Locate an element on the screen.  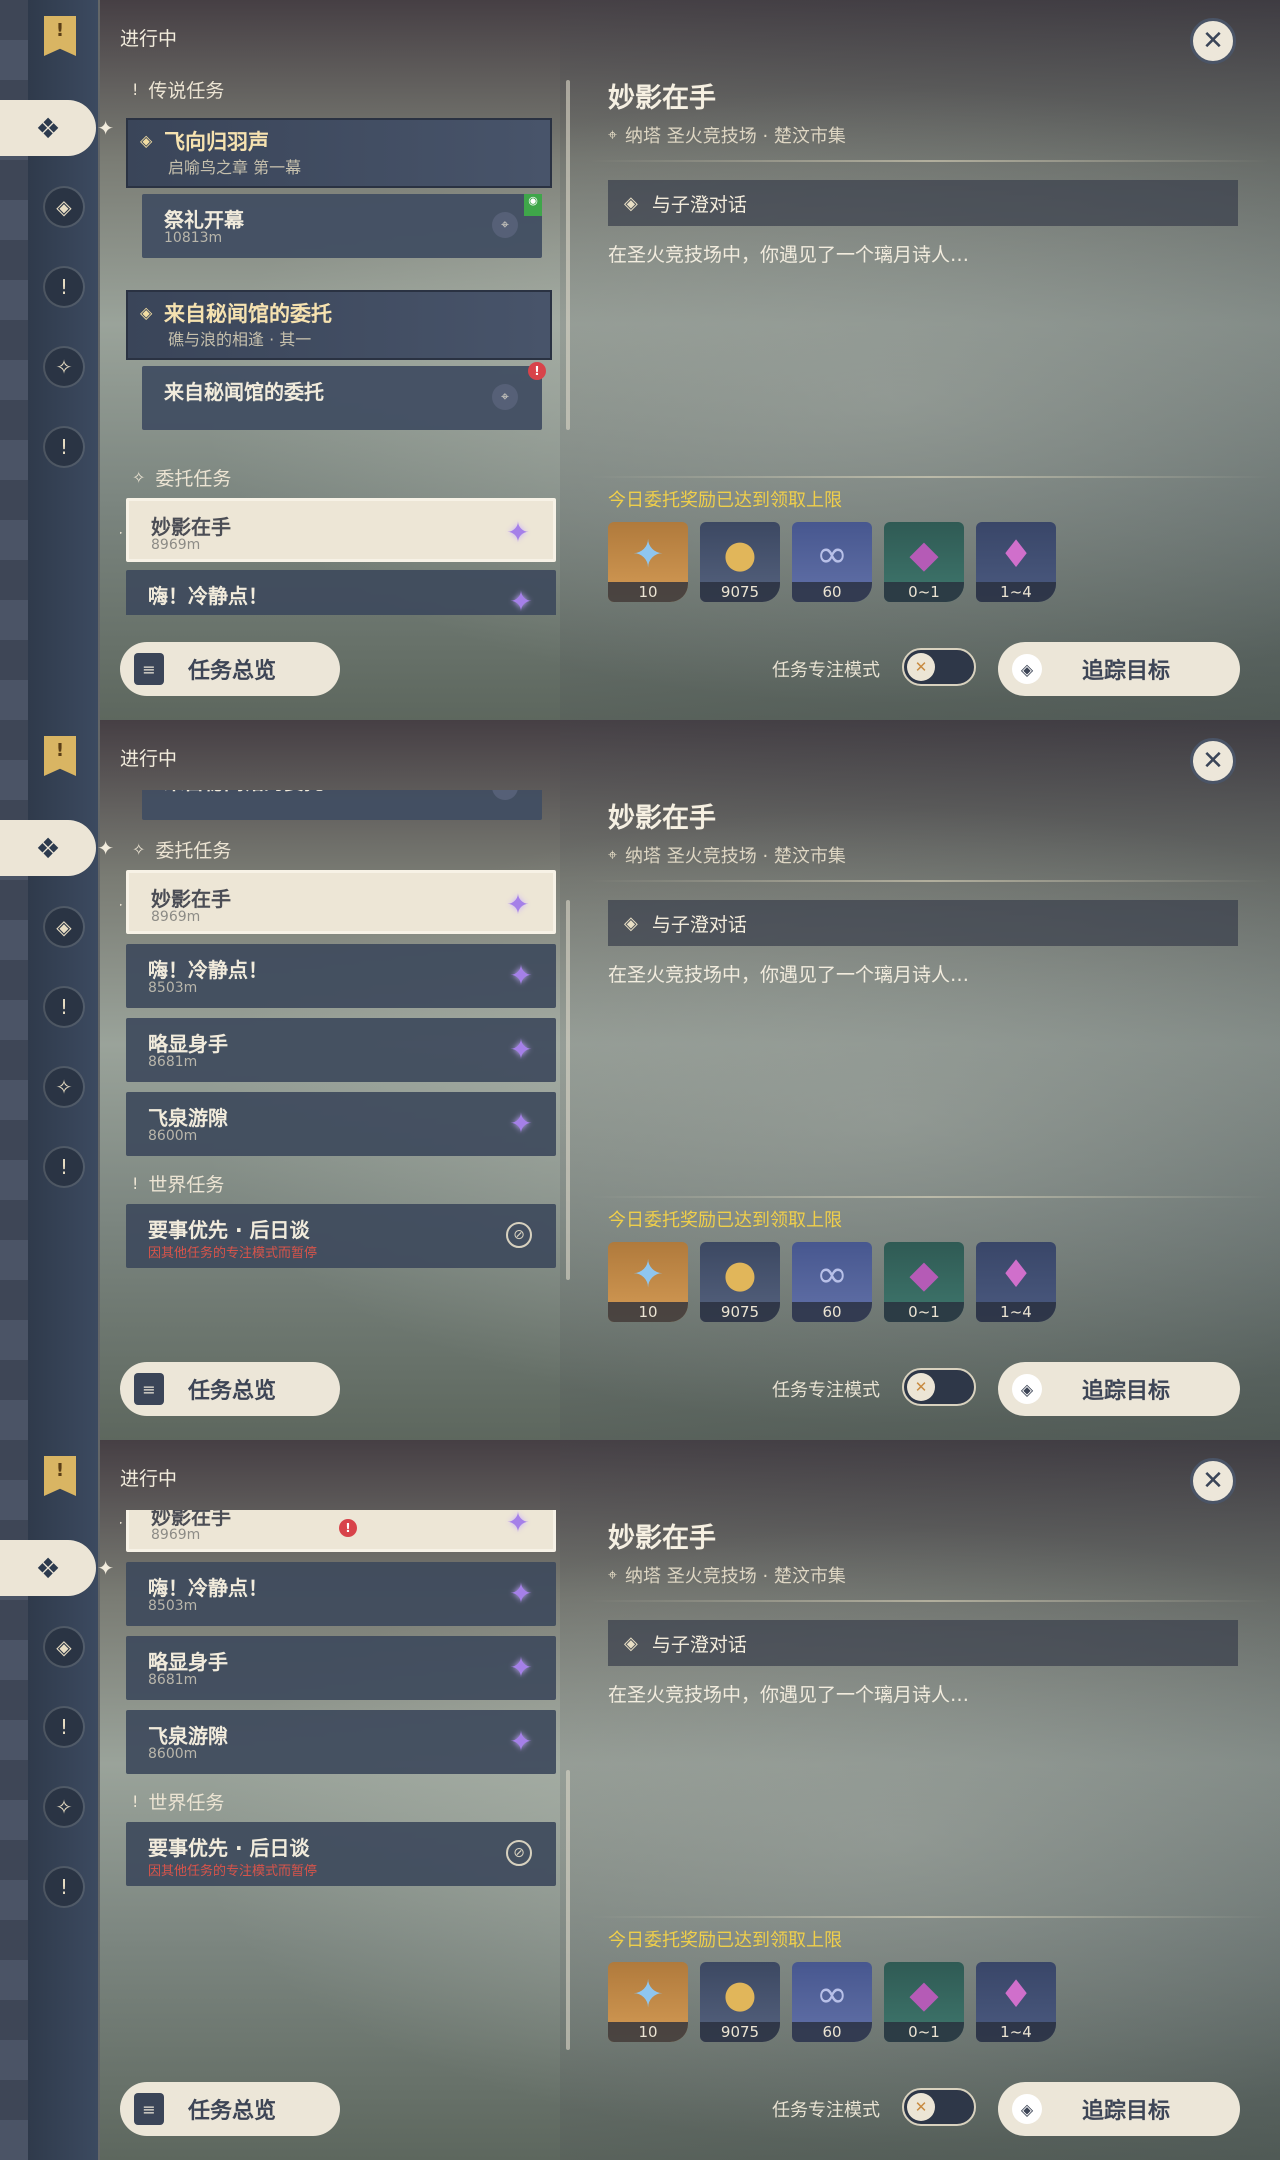
commission-small-icon: ✧ is located at coordinates (139, 477).